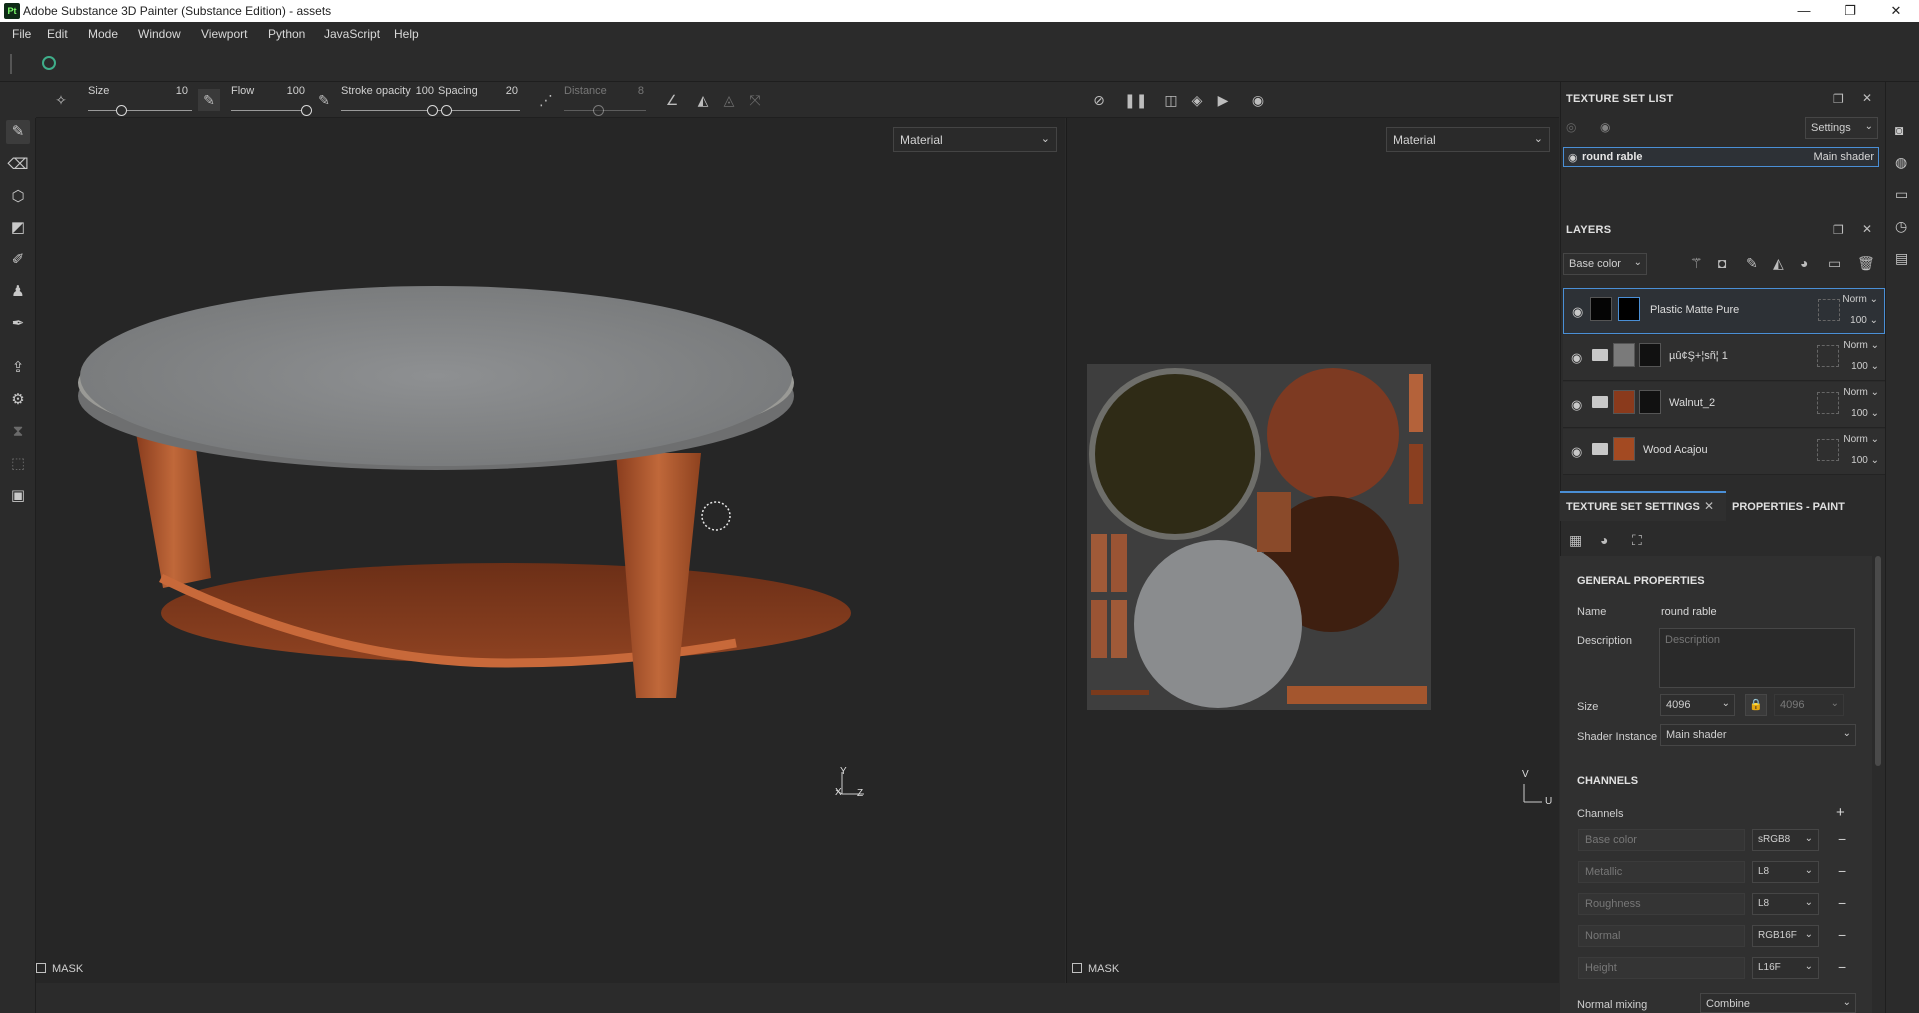 The image size is (1919, 1013). What do you see at coordinates (1901, 258) in the screenshot?
I see `log-icon: ▤` at bounding box center [1901, 258].